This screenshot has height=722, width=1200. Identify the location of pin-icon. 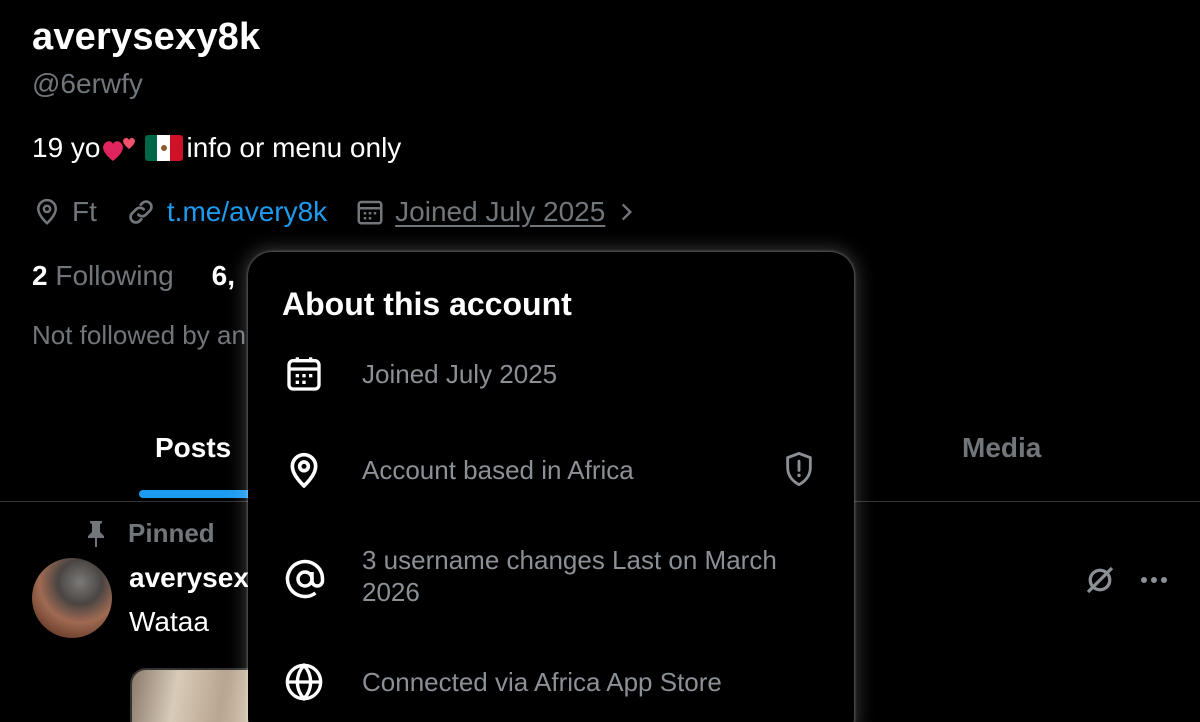
(96, 533).